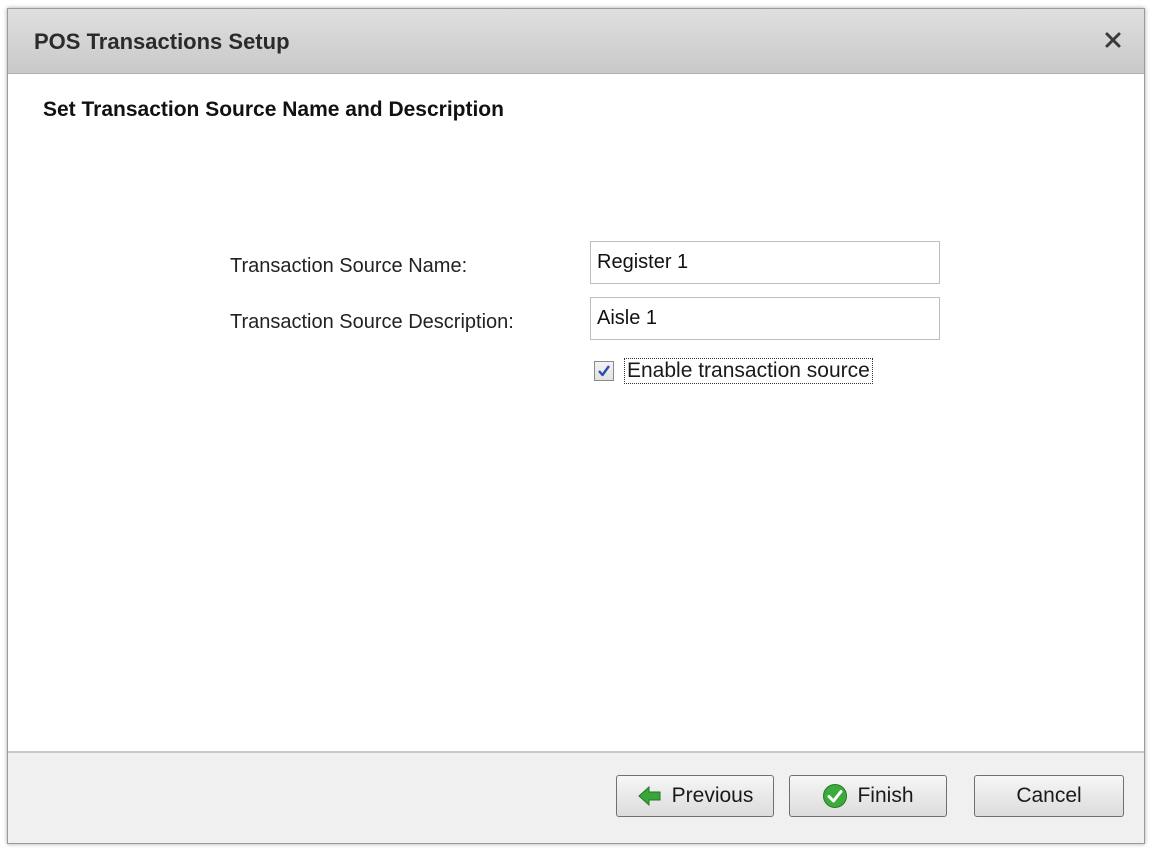 Image resolution: width=1150 pixels, height=848 pixels. I want to click on cancel-label: Cancel, so click(1049, 795).